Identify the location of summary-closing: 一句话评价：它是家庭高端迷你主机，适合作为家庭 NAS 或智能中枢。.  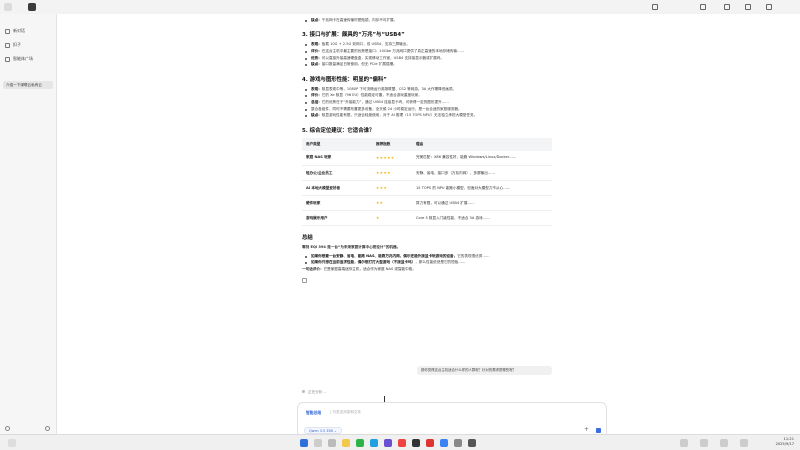
(359, 269).